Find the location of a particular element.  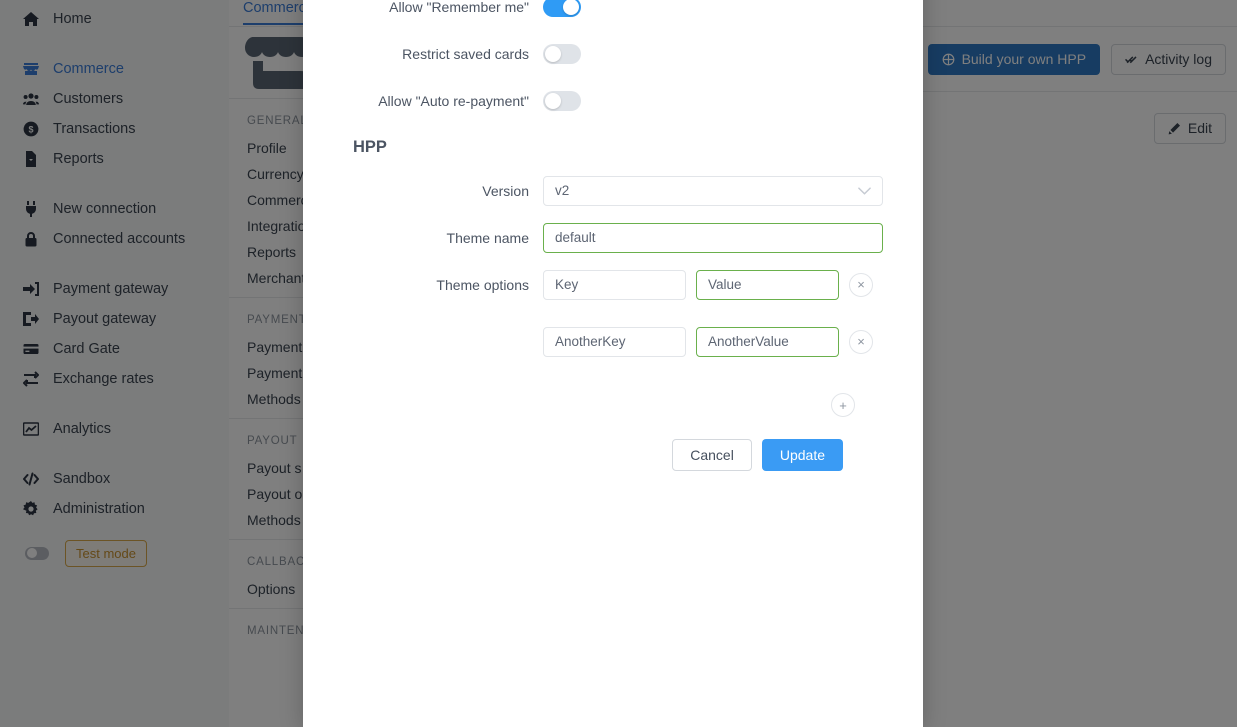

update-button: Update is located at coordinates (802, 455).